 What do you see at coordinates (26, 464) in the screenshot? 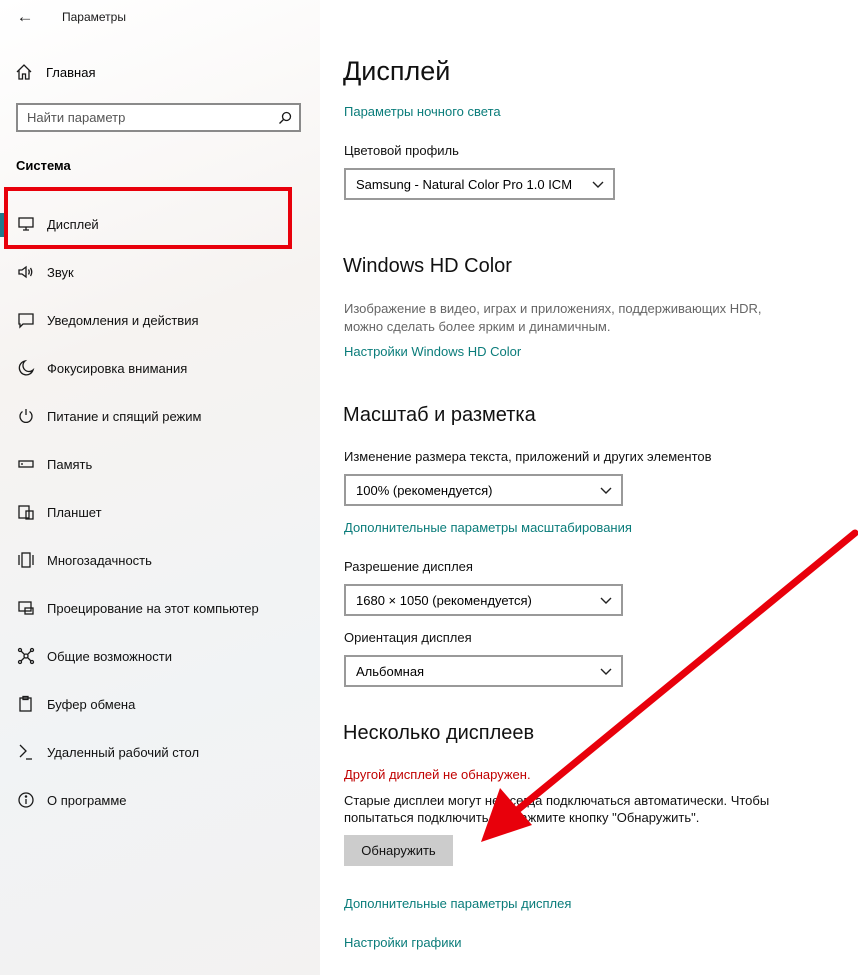
I see `storage-icon` at bounding box center [26, 464].